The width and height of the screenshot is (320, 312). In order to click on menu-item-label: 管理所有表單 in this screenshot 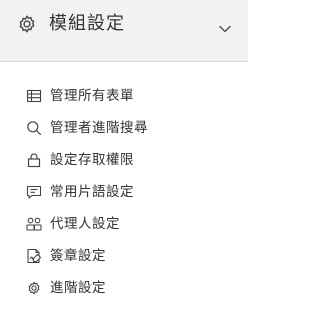, I will do `click(92, 96)`.